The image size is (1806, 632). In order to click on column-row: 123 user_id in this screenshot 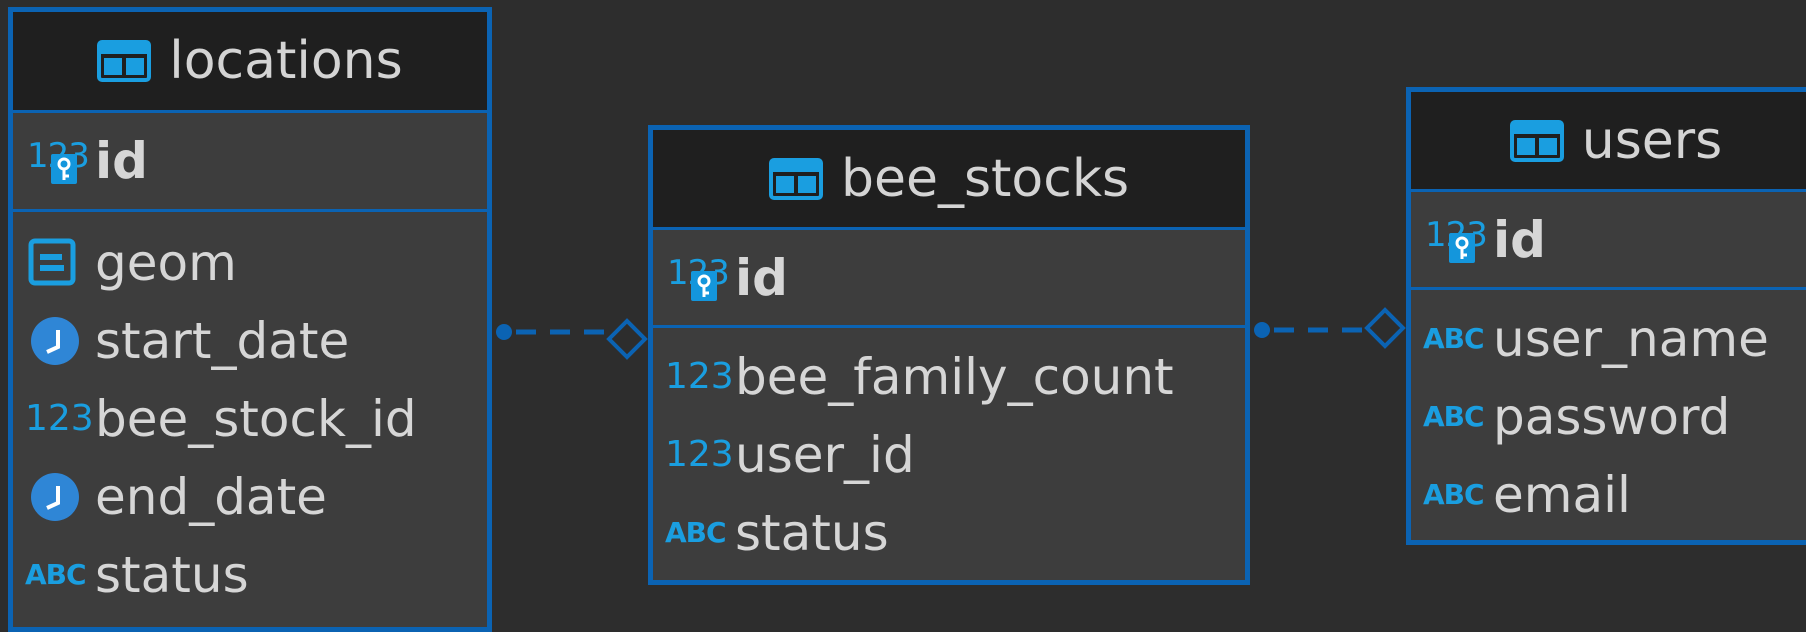, I will do `click(949, 455)`.